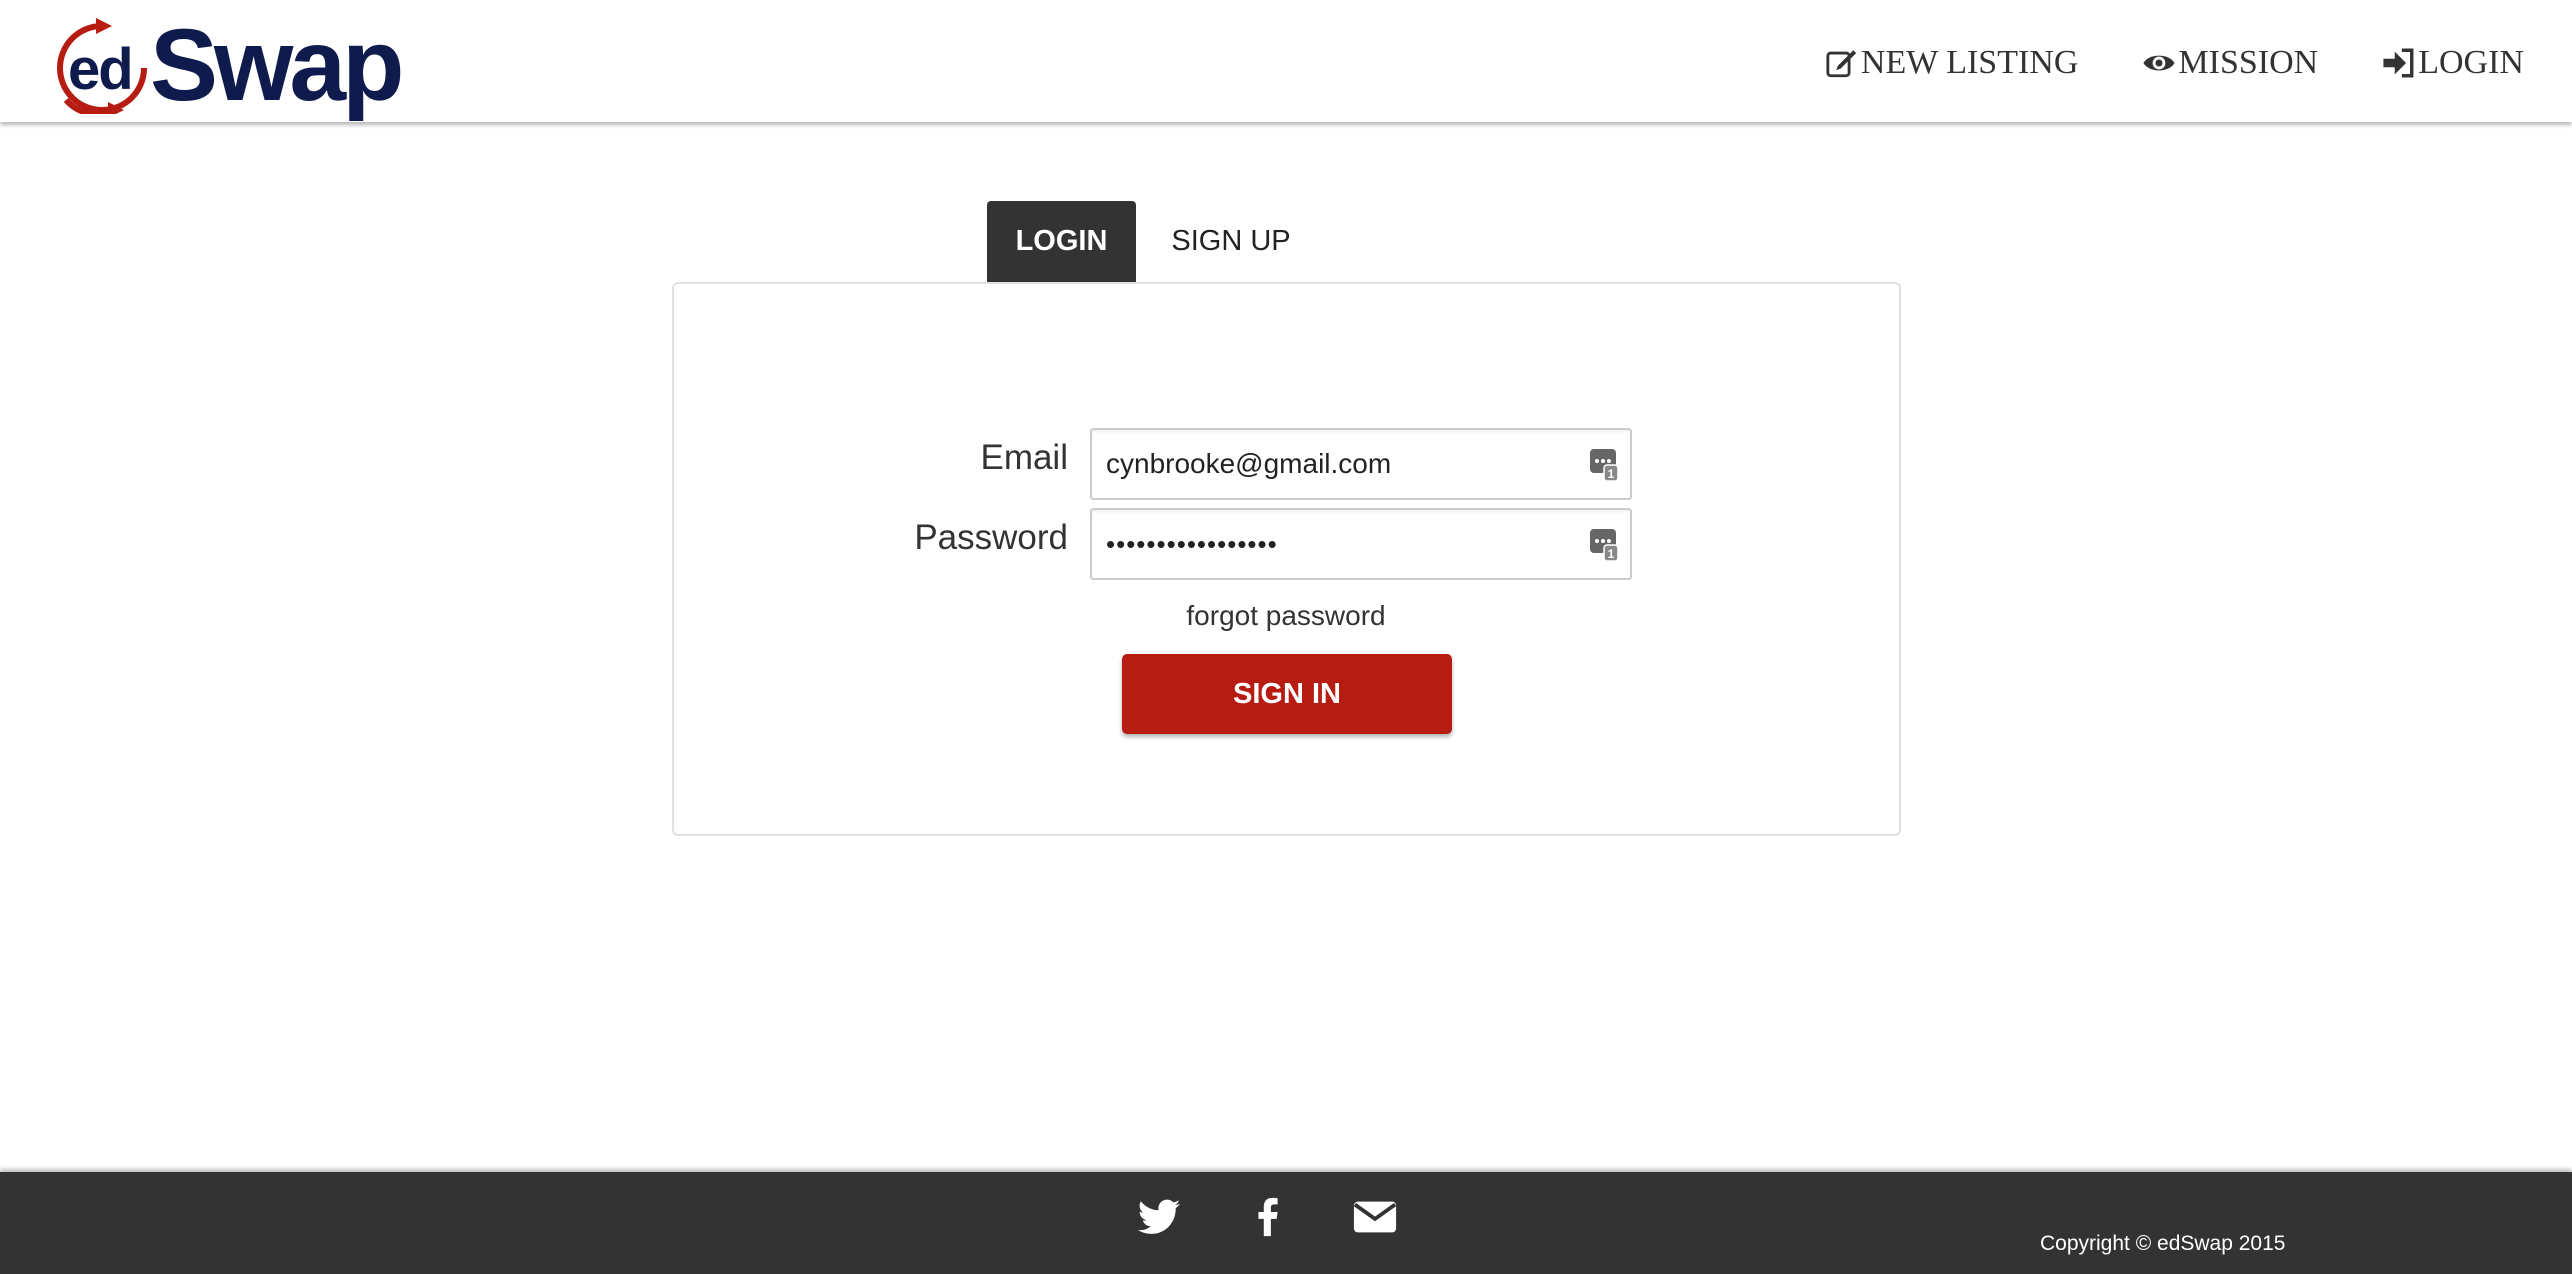 The image size is (2572, 1274). What do you see at coordinates (1341, 464) in the screenshot?
I see `email-field` at bounding box center [1341, 464].